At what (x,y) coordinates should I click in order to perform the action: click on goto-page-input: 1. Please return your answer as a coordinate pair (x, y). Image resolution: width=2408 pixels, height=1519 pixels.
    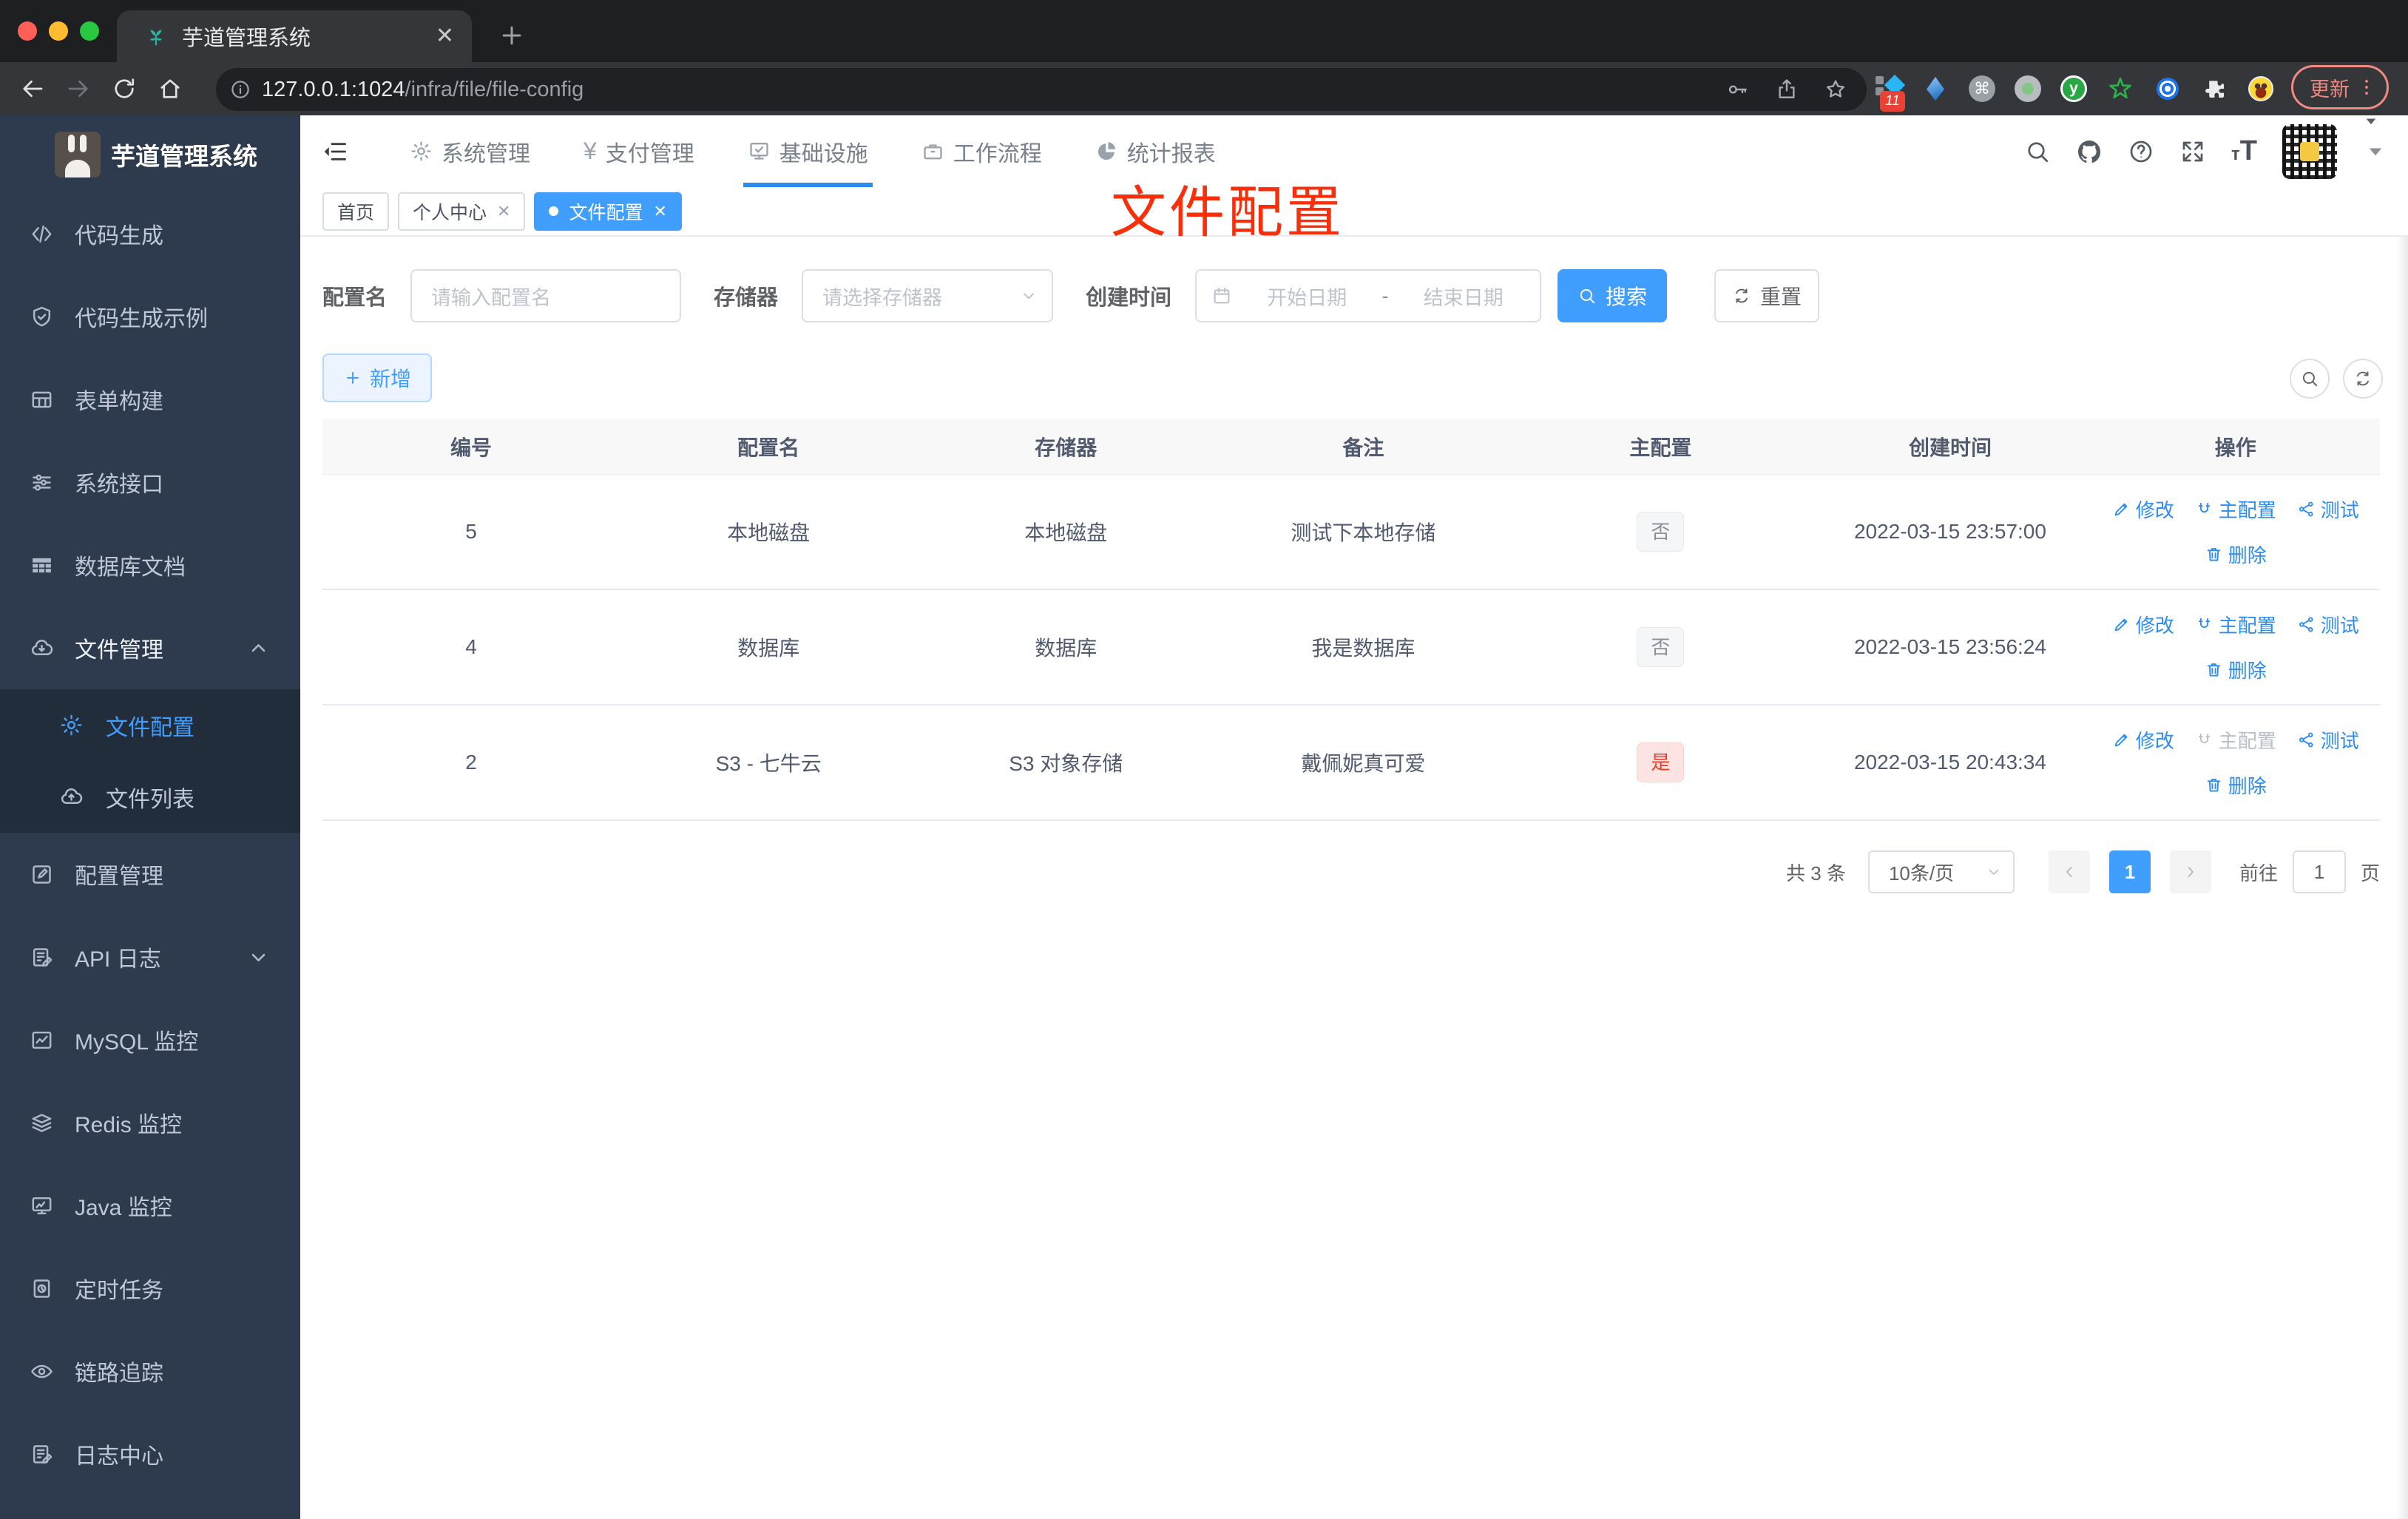
    Looking at the image, I should click on (2319, 871).